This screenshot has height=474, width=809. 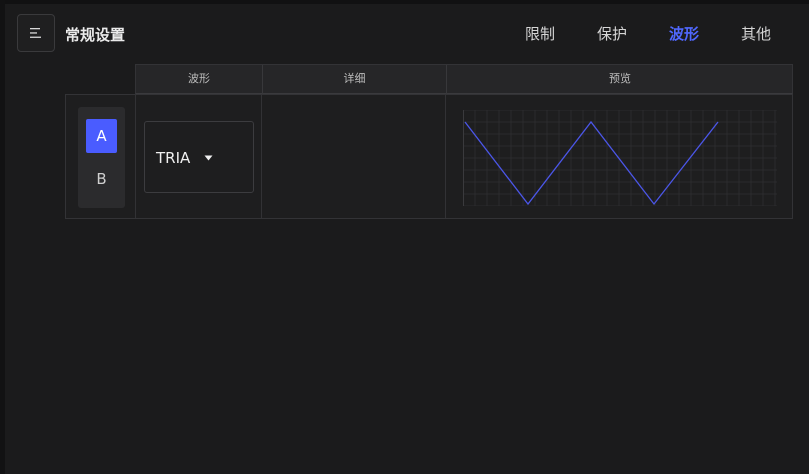 What do you see at coordinates (620, 78) in the screenshot?
I see `column-header-preview: 预览` at bounding box center [620, 78].